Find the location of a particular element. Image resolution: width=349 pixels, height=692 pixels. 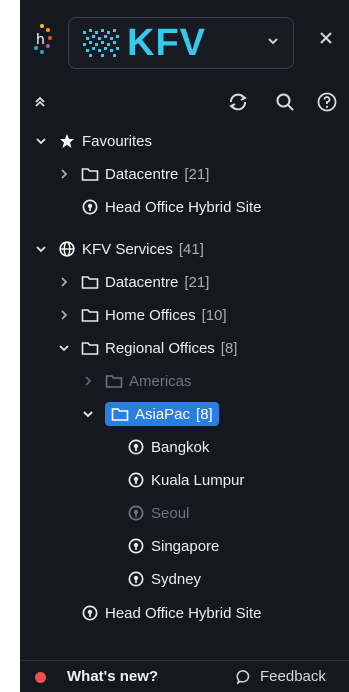

tree-item-singapore: Singapore is located at coordinates (184, 546).